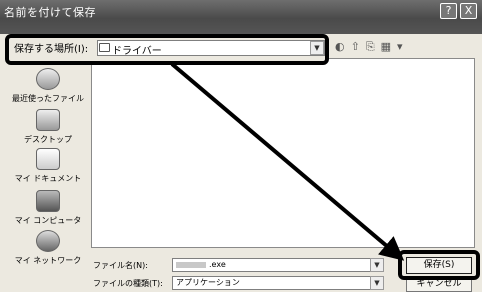 The width and height of the screenshot is (482, 292). I want to click on redacted-text, so click(191, 264).